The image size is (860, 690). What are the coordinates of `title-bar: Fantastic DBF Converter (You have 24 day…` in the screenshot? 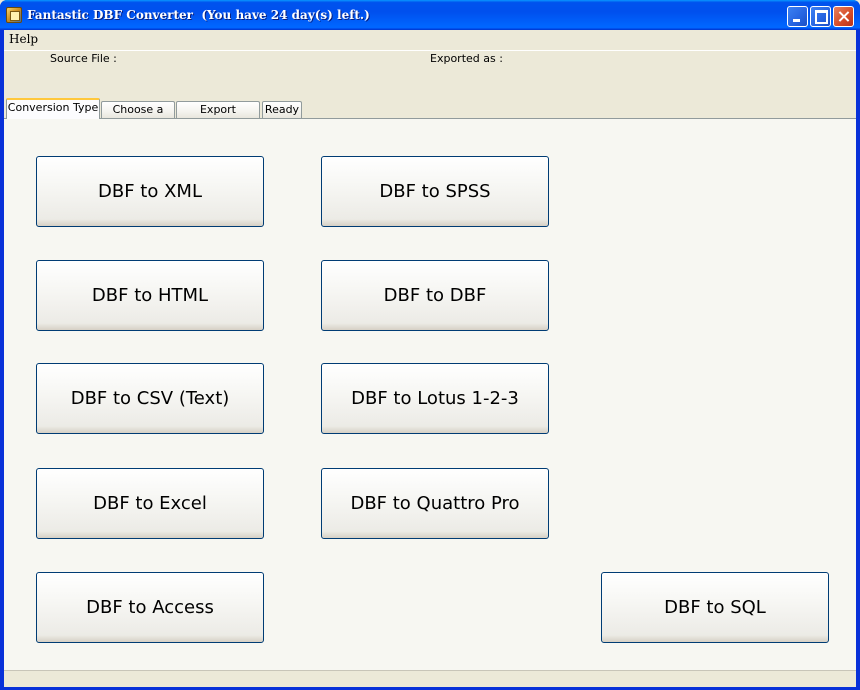 It's located at (430, 15).